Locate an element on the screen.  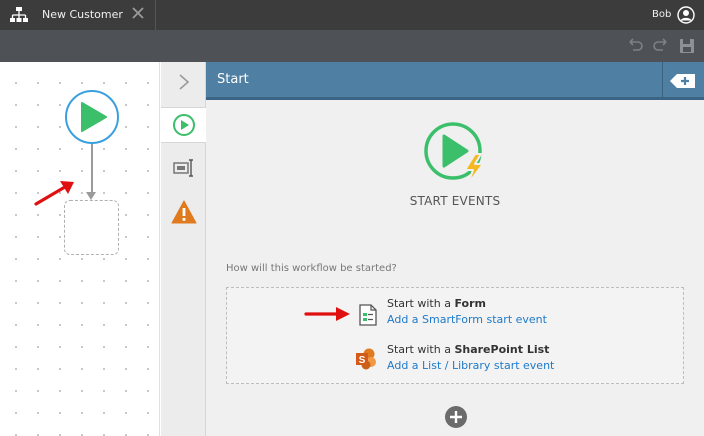
user-name: Bob is located at coordinates (661, 14).